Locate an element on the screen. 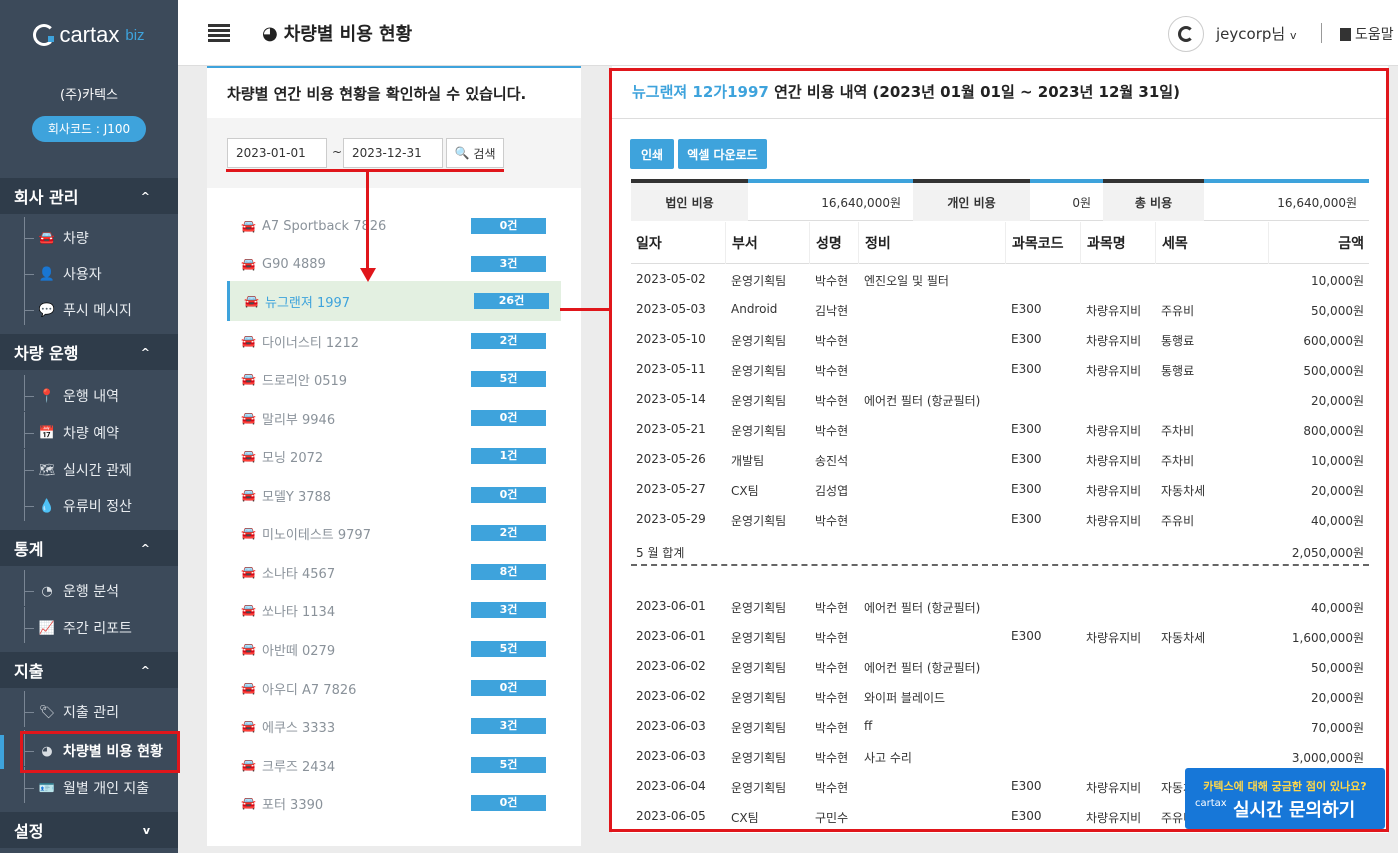  page-title-text: 차량별 비용 현황 is located at coordinates (348, 34).